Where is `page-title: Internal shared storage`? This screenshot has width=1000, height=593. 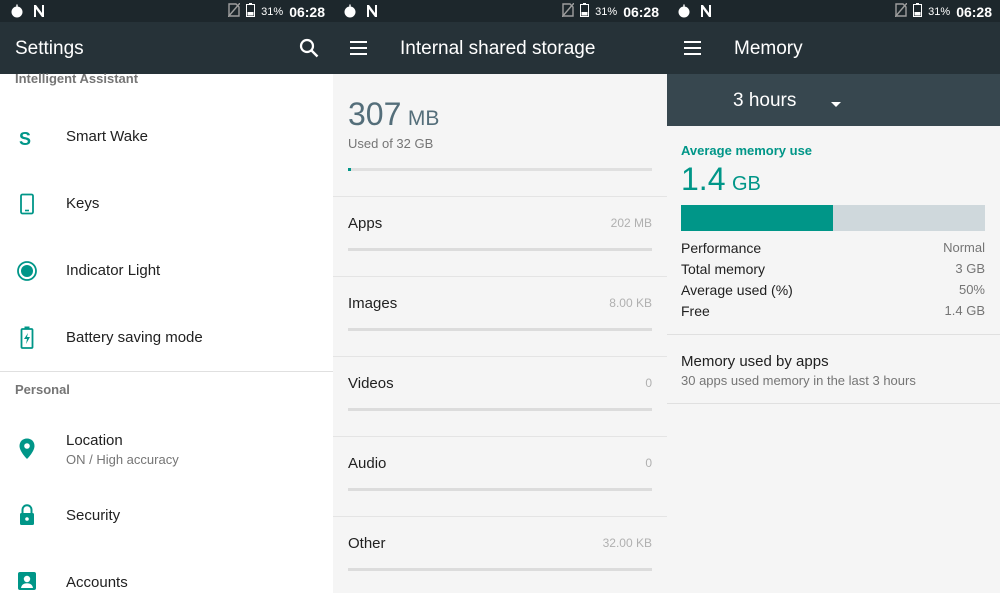 page-title: Internal shared storage is located at coordinates (498, 48).